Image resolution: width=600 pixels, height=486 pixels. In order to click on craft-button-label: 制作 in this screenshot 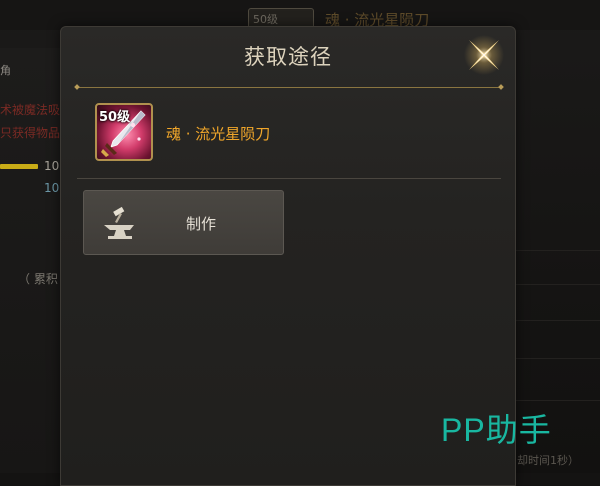, I will do `click(201, 224)`.